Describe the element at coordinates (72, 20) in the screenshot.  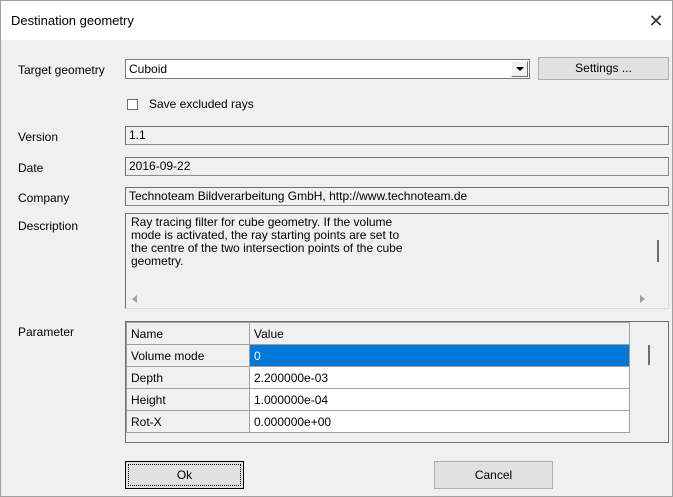
I see `dialog-title: Destination geometry` at that location.